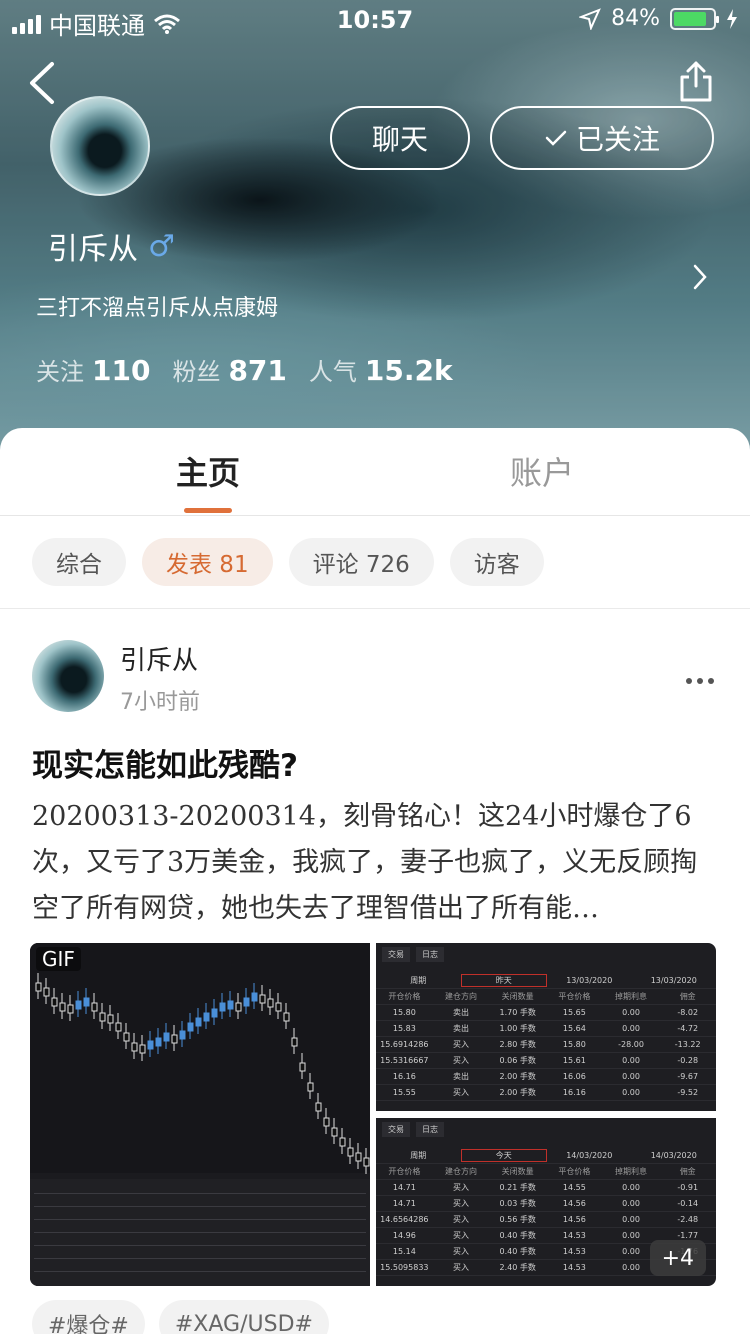  Describe the element at coordinates (404, 1028) in the screenshot. I see `table-cell: 15.83` at that location.